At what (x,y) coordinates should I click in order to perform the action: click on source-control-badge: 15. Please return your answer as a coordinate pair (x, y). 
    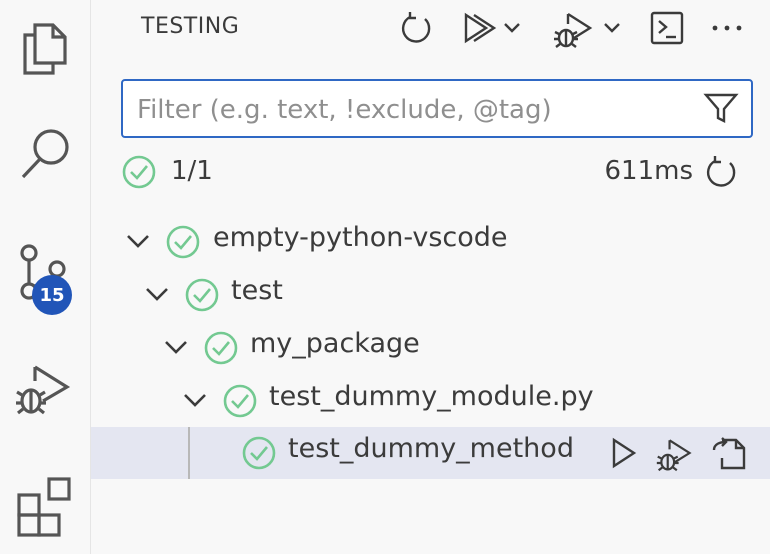
    Looking at the image, I should click on (52, 295).